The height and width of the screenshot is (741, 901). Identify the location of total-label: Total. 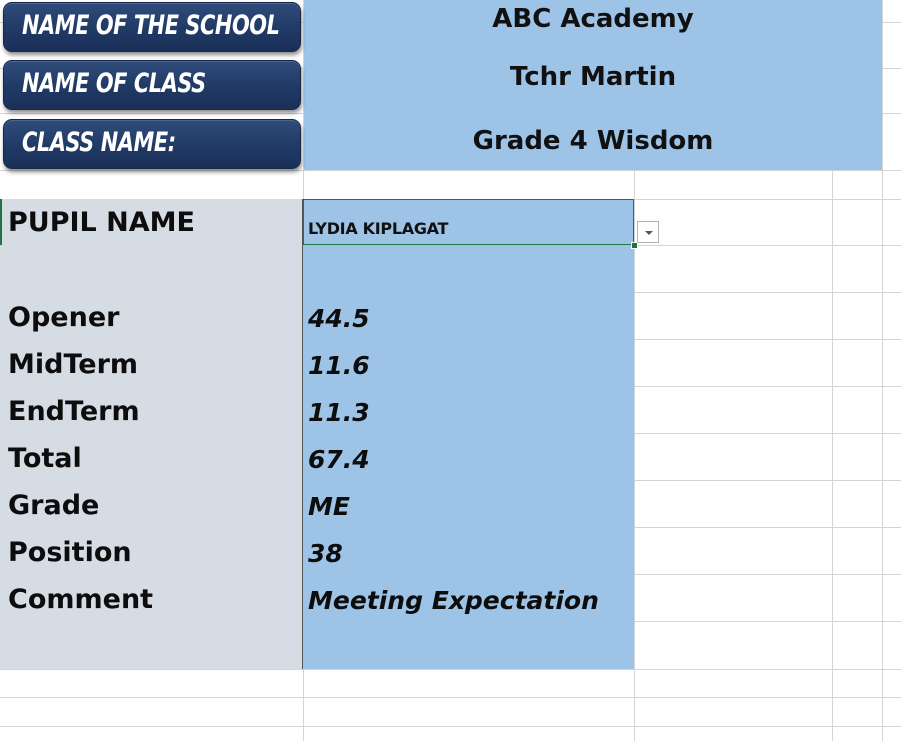
(45, 458).